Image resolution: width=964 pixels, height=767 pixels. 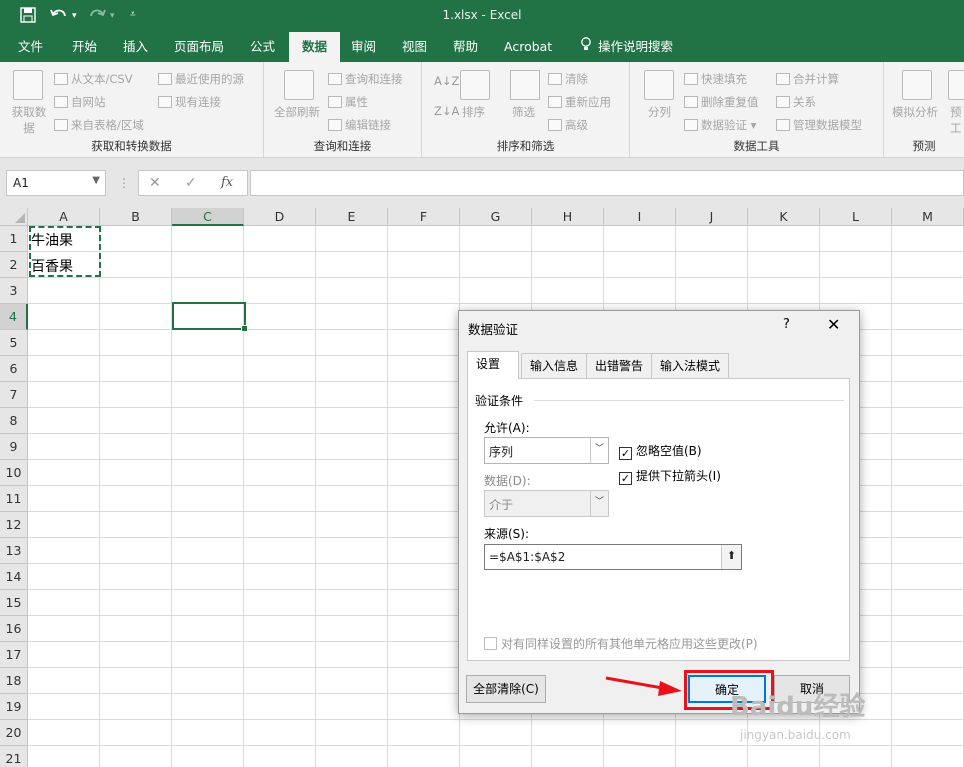 I want to click on row-header-20: 20, so click(x=14, y=733).